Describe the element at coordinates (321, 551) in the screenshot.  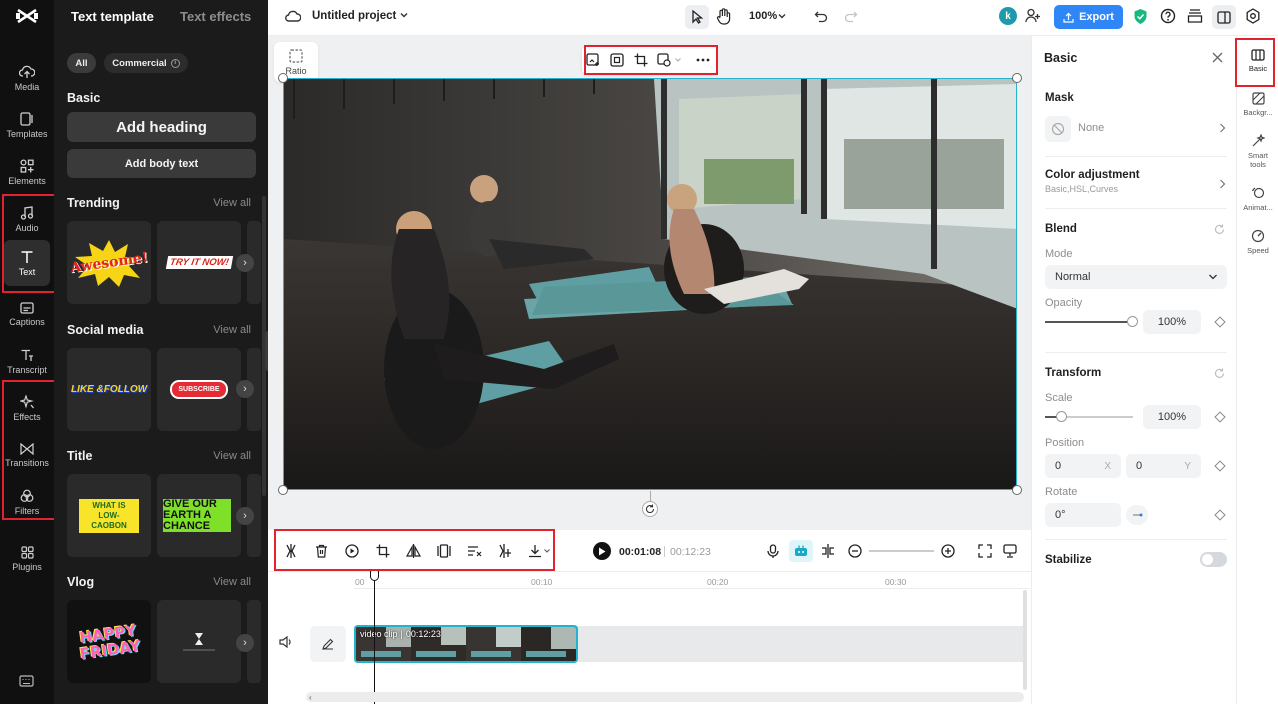
I see `delete-icon` at that location.